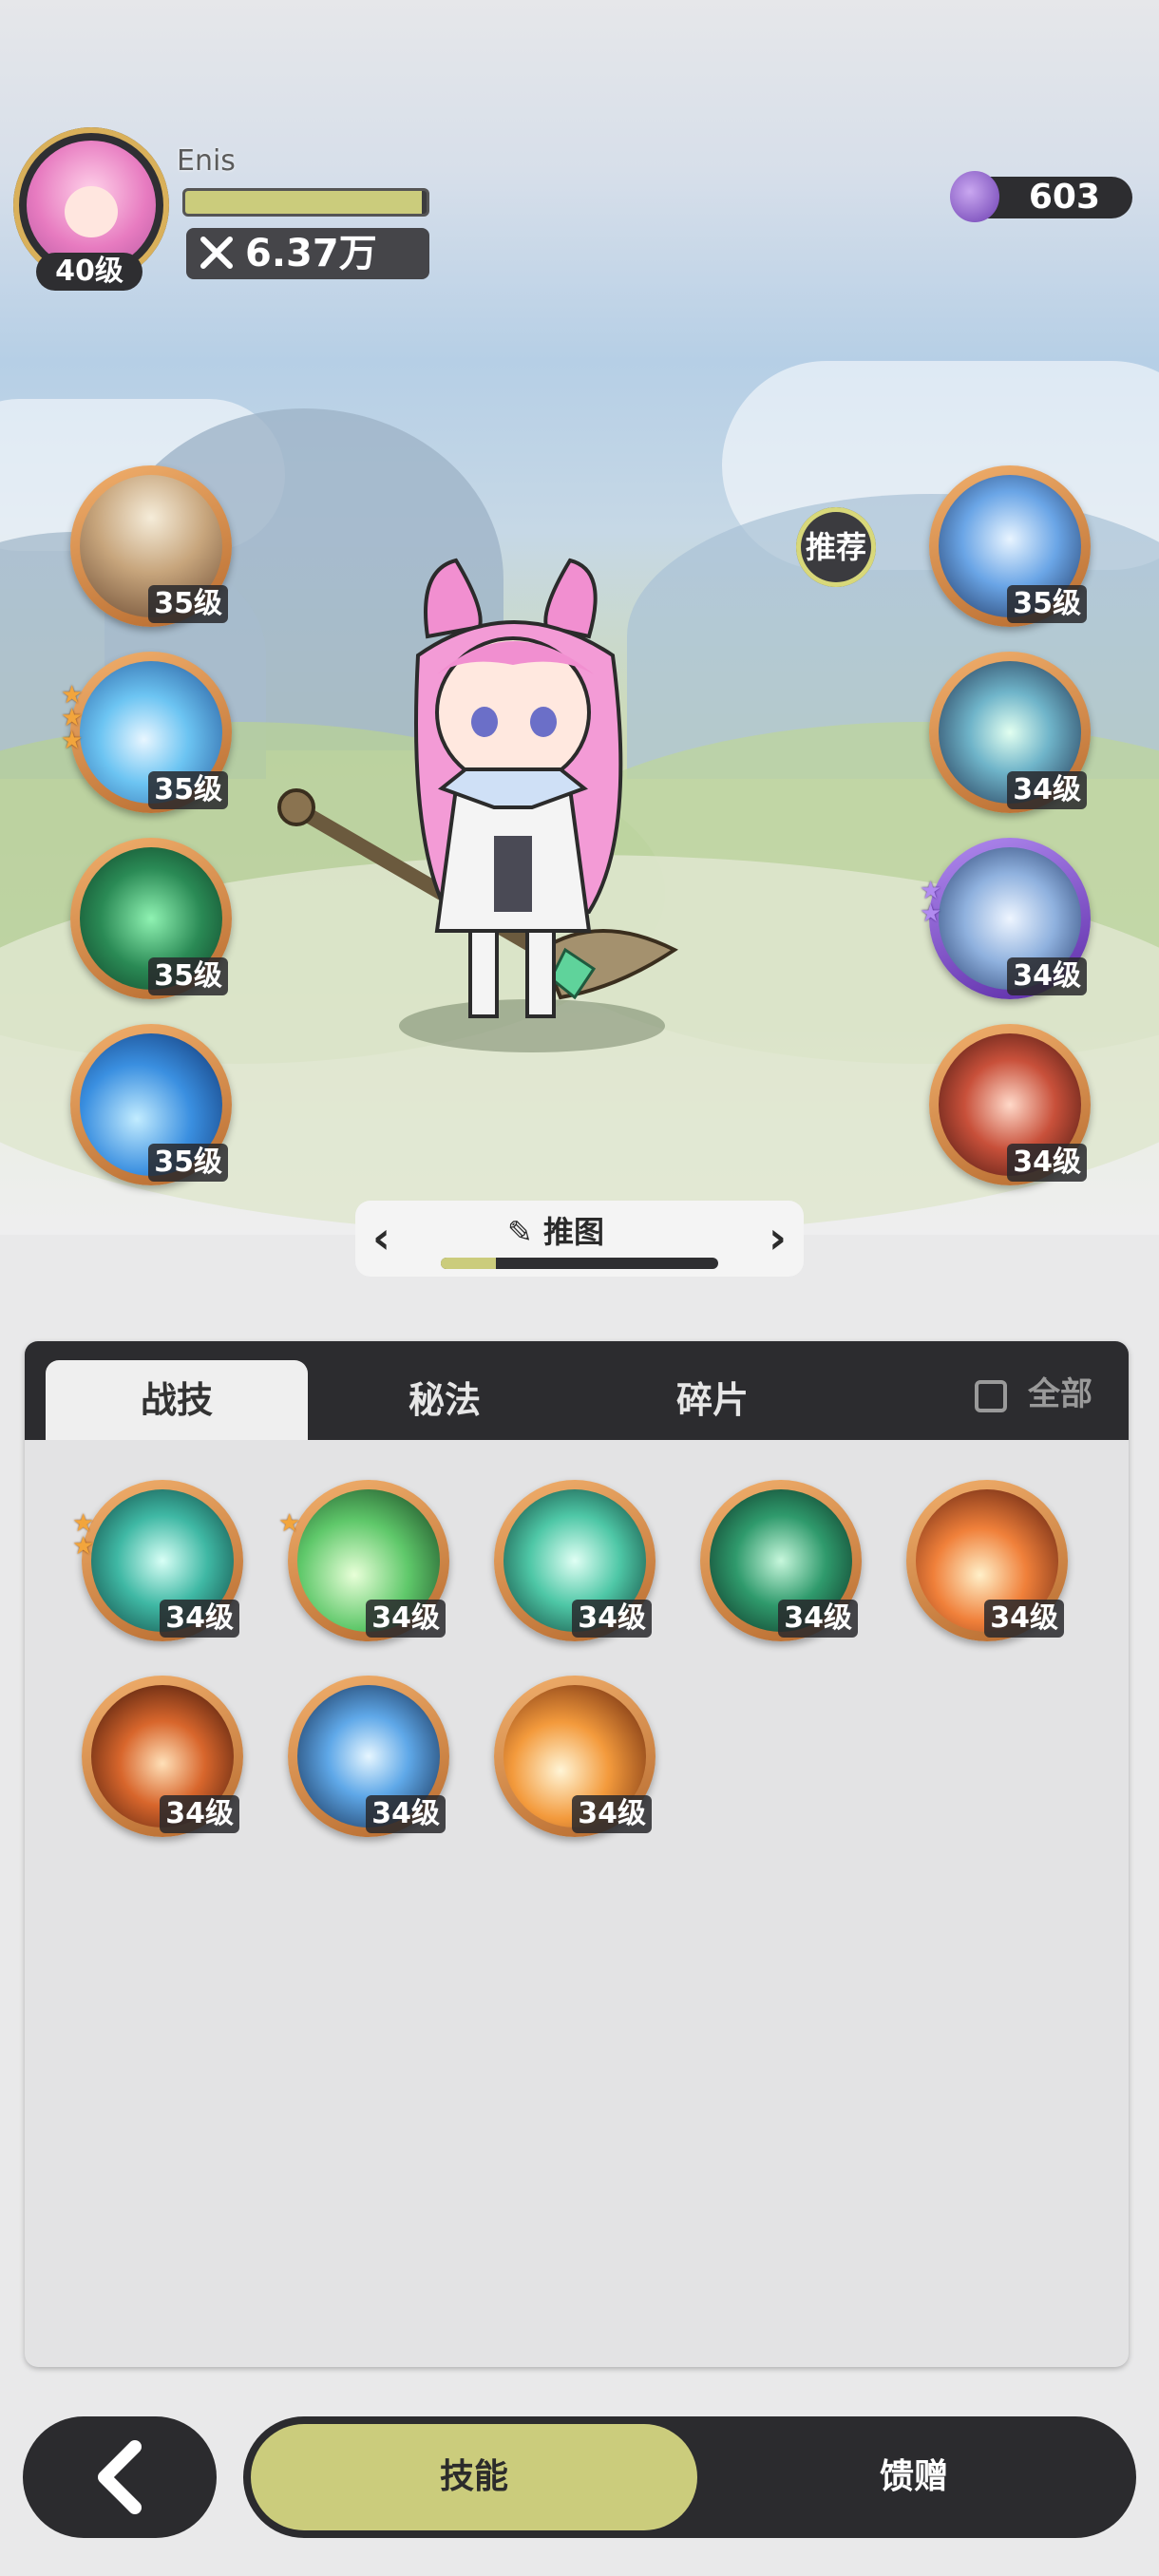 The height and width of the screenshot is (2576, 1159). Describe the element at coordinates (151, 546) in the screenshot. I see `equipped-skill-left-1: 35级` at that location.